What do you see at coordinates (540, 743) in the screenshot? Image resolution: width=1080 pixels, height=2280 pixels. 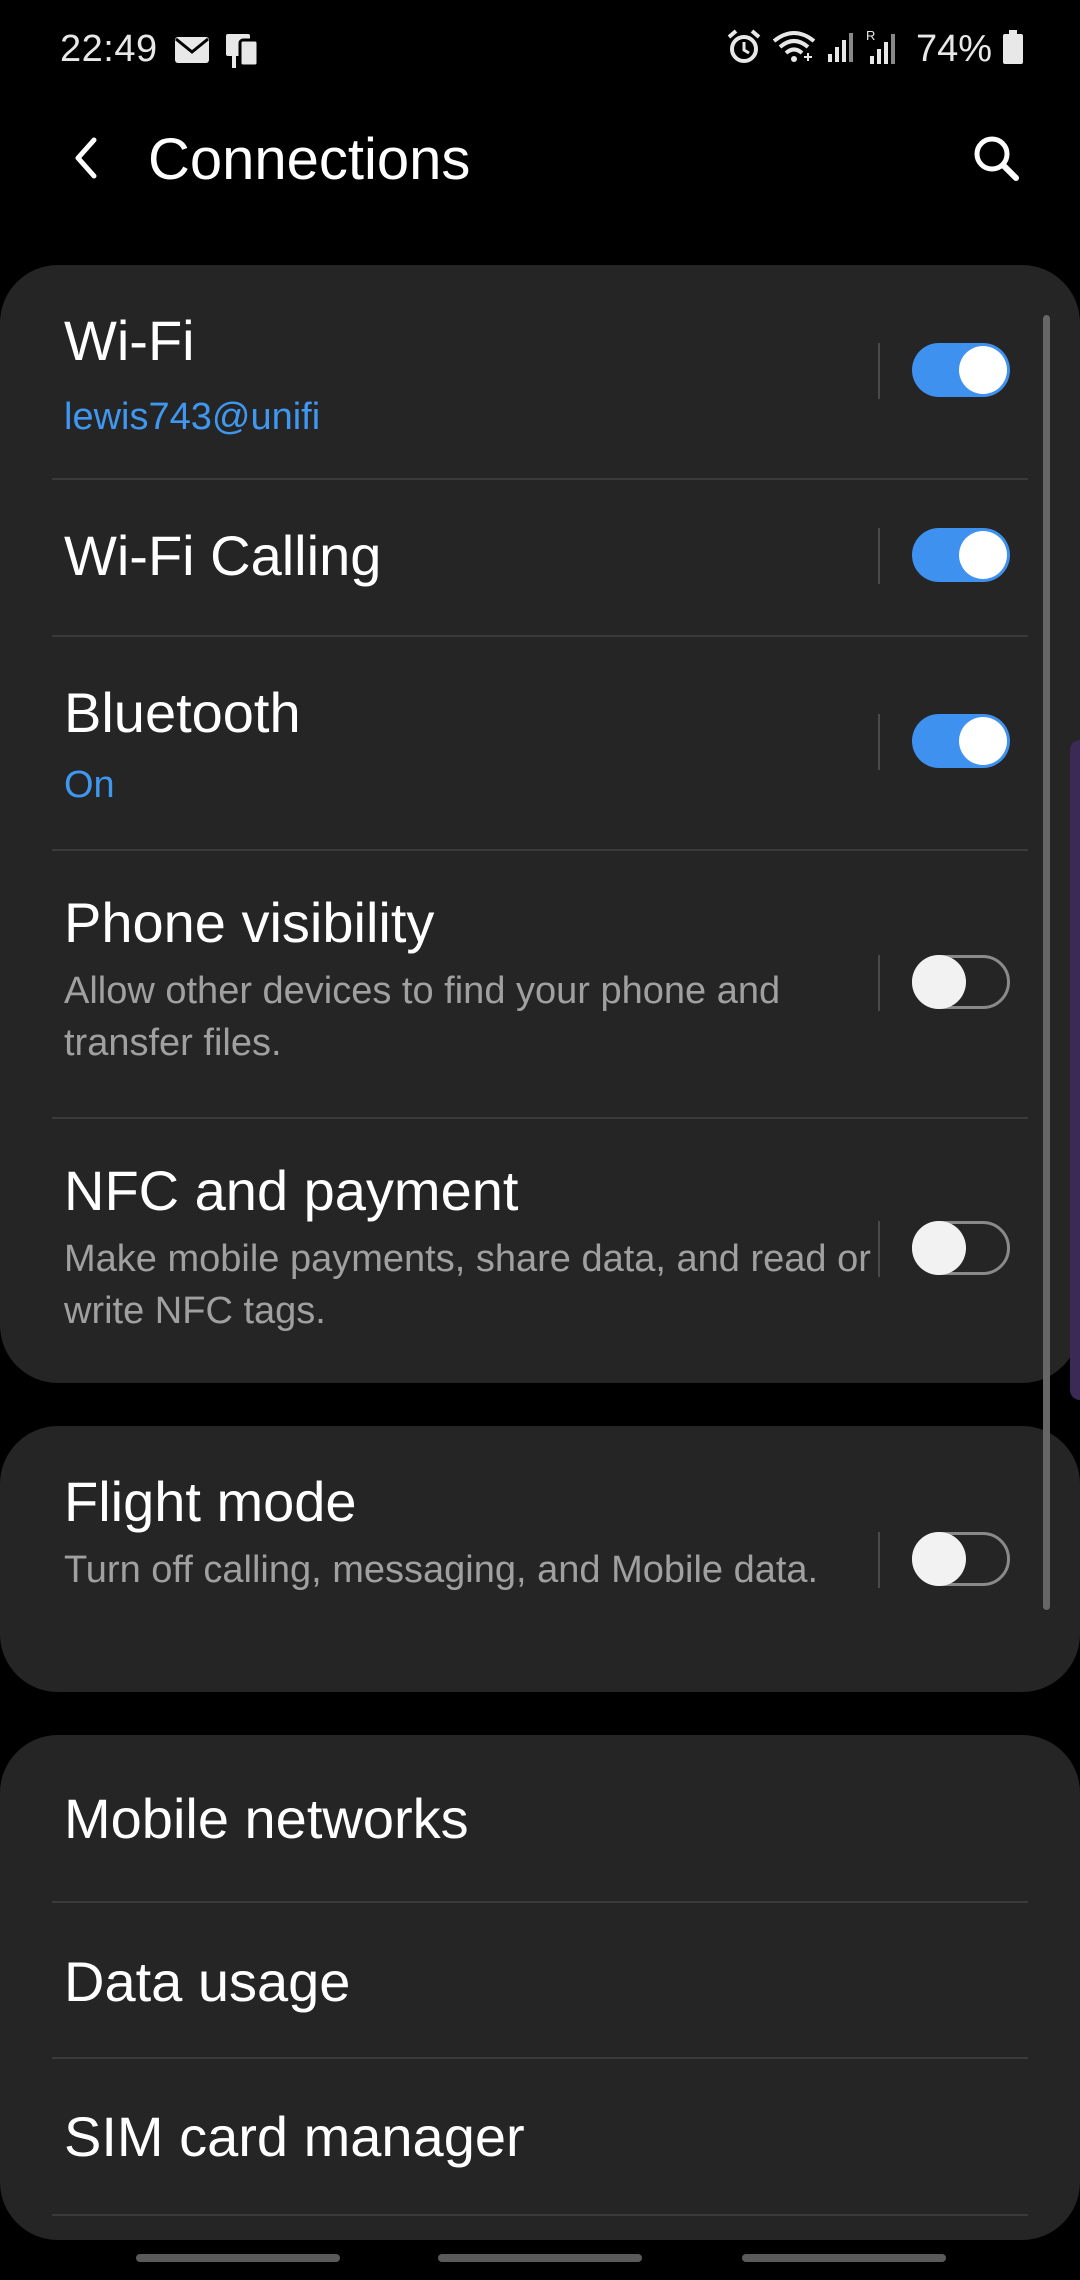 I see `bluetooth-row: Bluetooth On` at bounding box center [540, 743].